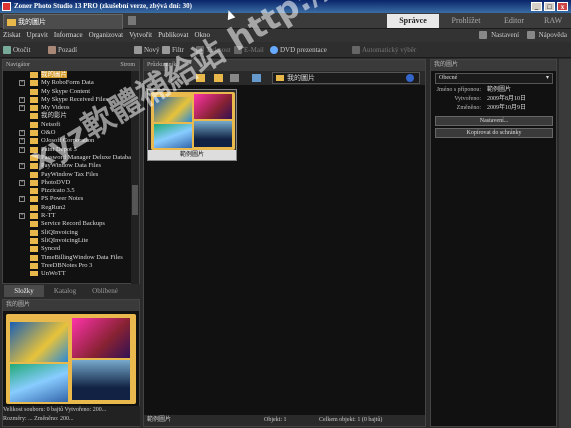 This screenshot has height=428, width=571. I want to click on tree-view-dropdown: Strom, so click(127, 65).